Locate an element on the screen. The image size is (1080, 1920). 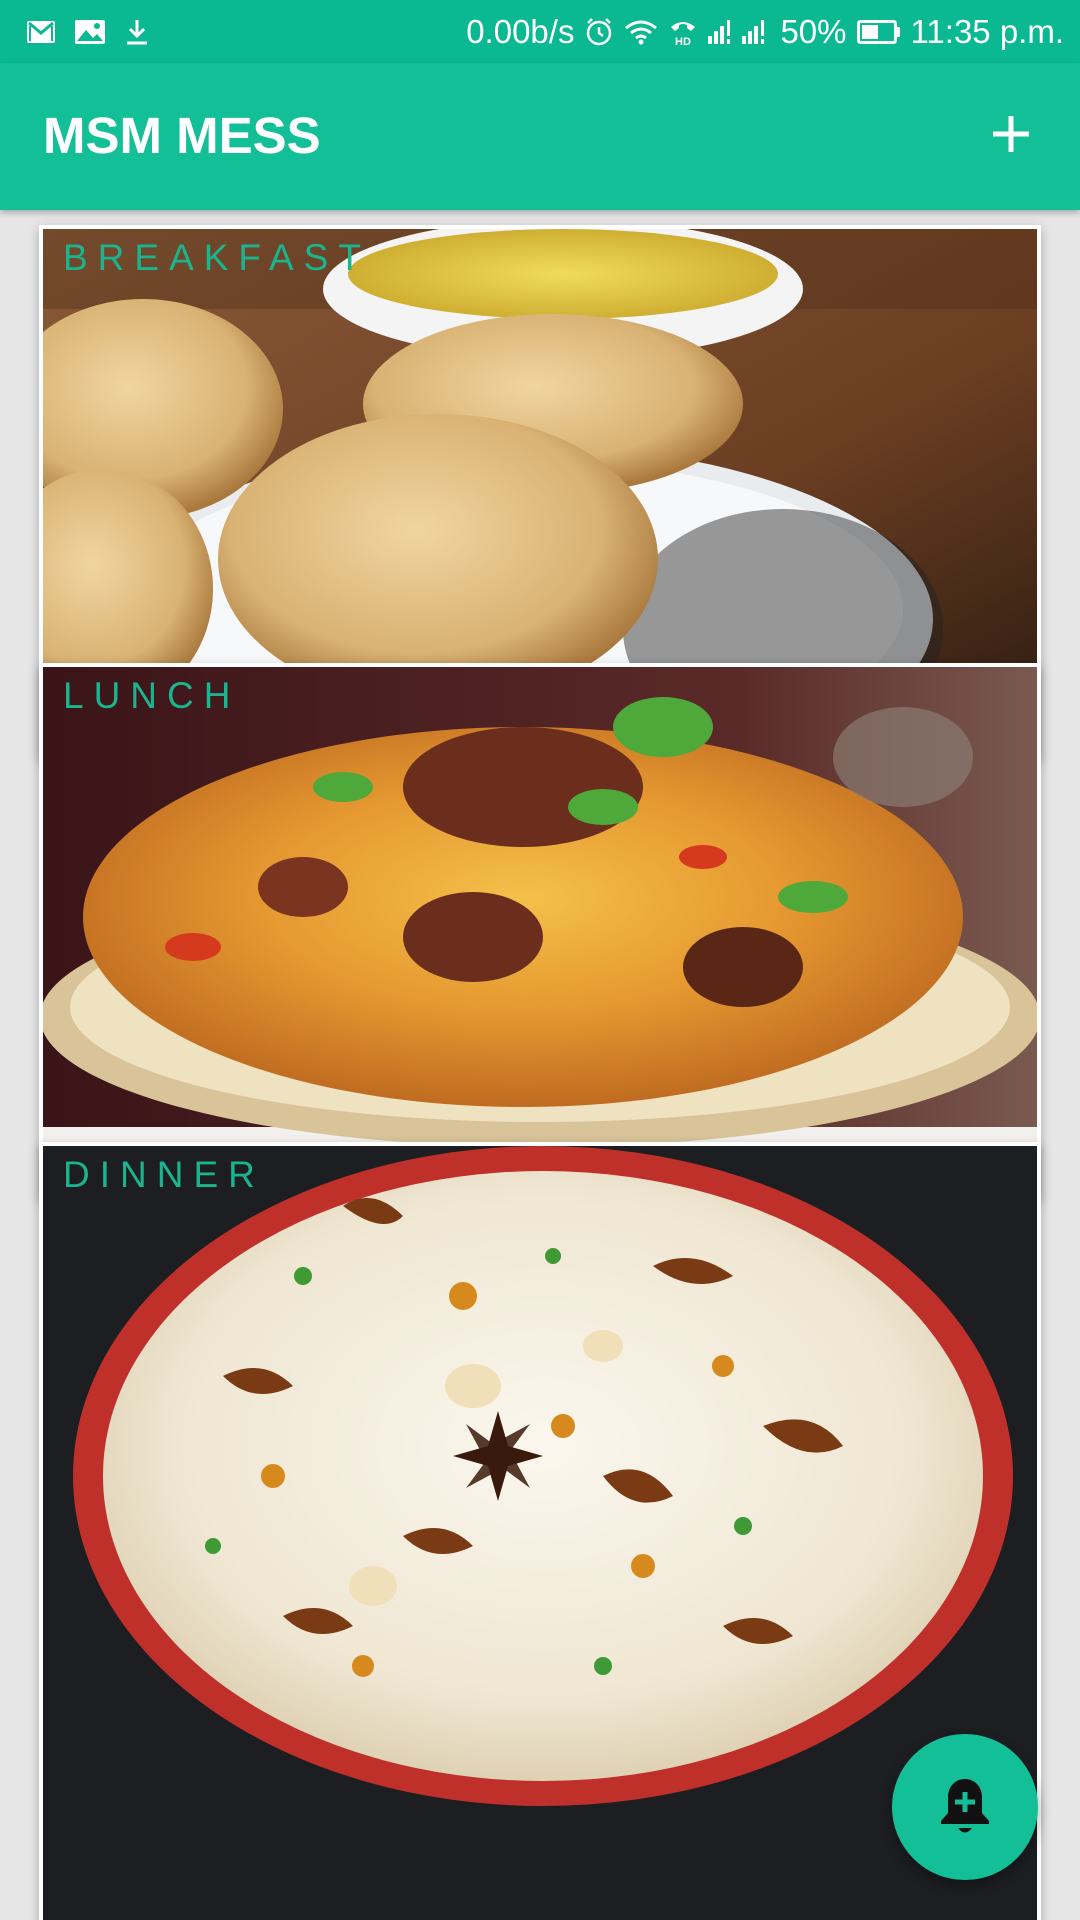
add-button is located at coordinates (1011, 134).